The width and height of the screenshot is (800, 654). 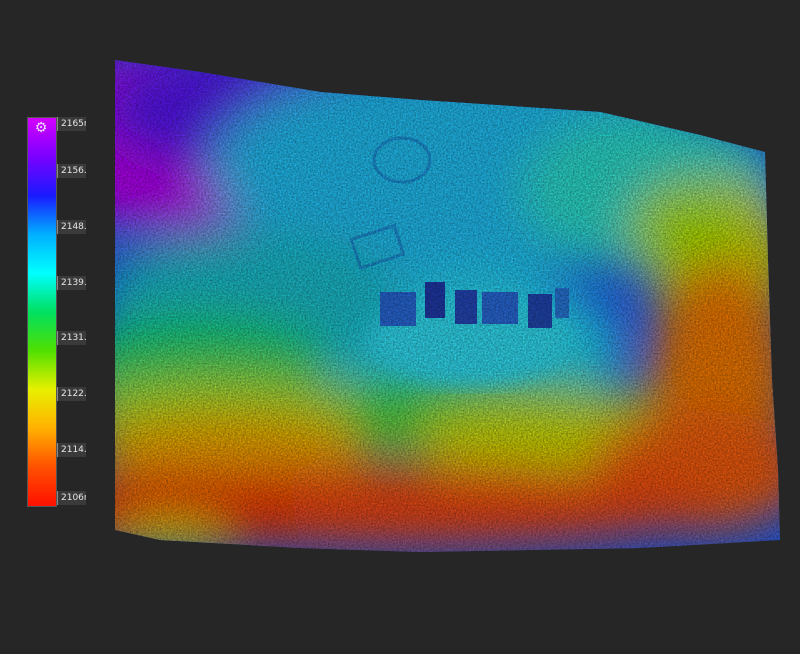 I want to click on legend-tick-label: 2156.5, so click(x=71, y=171).